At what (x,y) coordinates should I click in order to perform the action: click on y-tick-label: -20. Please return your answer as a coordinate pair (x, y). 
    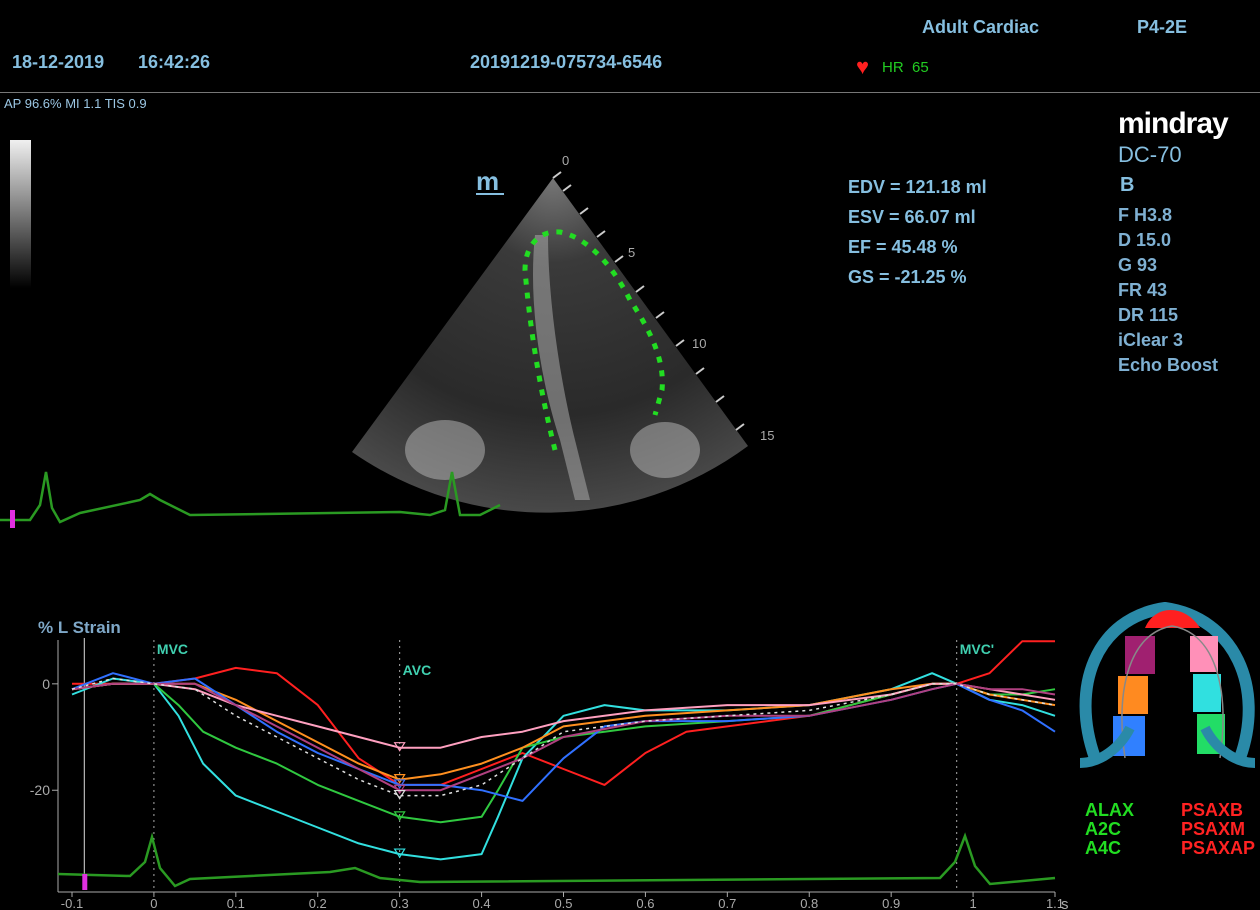
    Looking at the image, I should click on (40, 790).